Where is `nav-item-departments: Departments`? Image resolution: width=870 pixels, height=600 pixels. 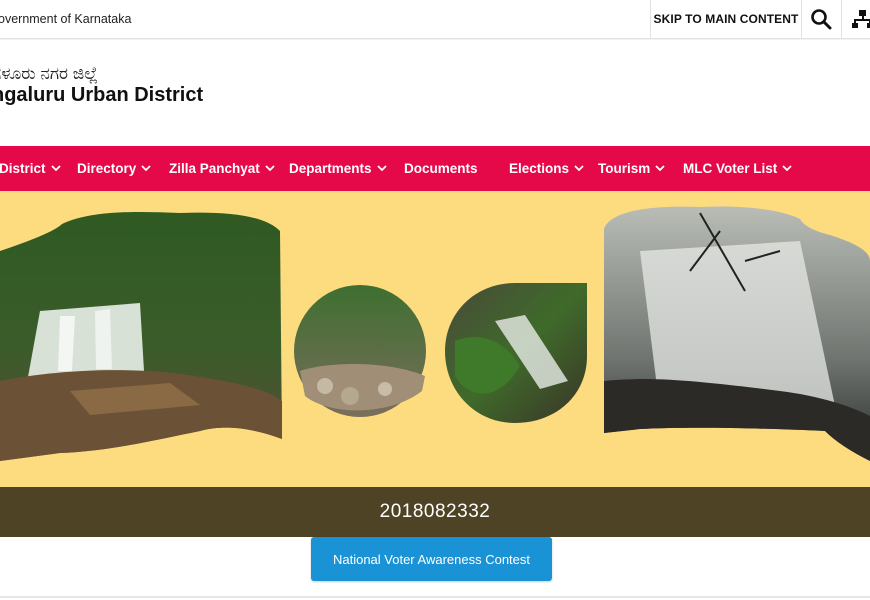
nav-item-departments: Departments is located at coordinates (338, 168).